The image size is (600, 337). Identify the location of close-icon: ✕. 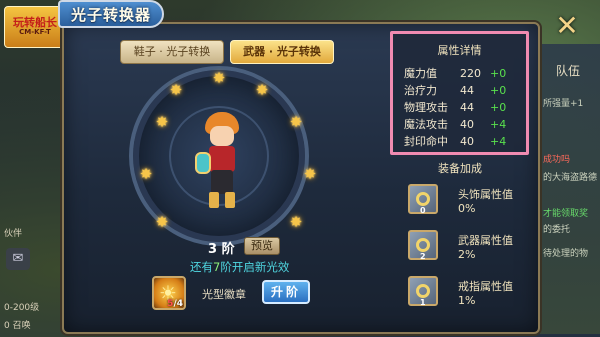
(566, 25).